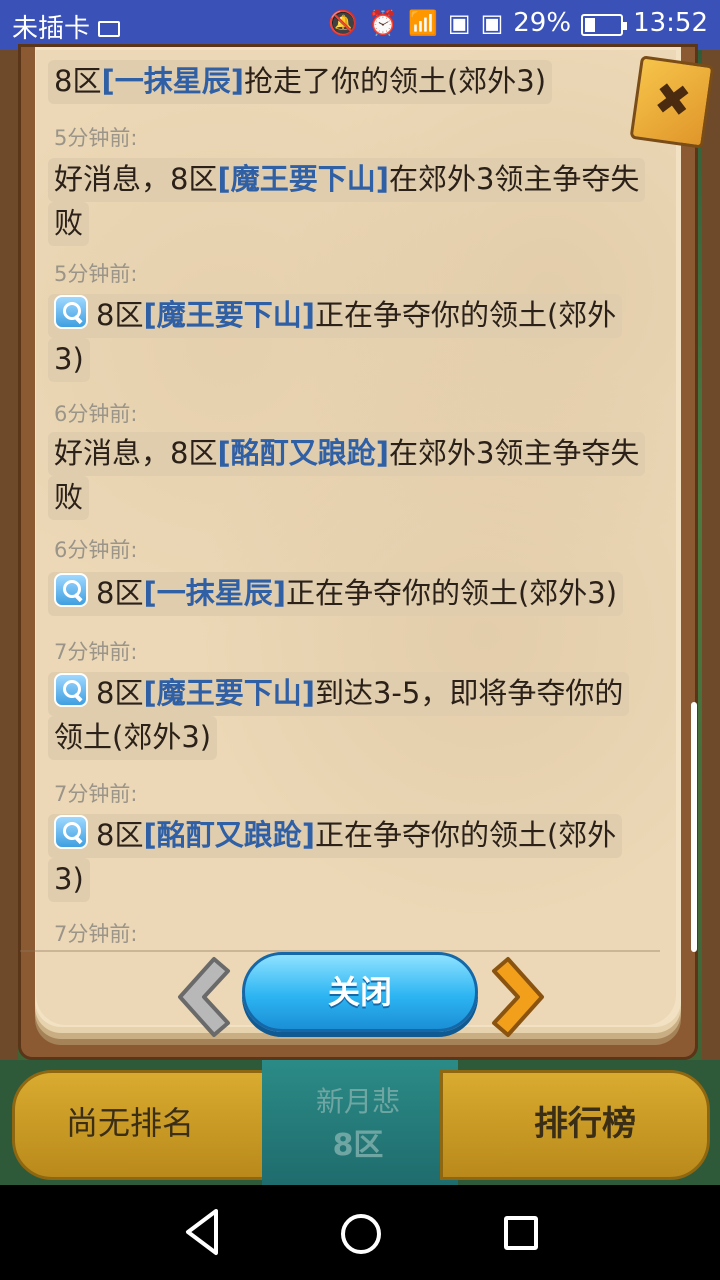 This screenshot has height=1280, width=720. I want to click on player-zone: 8区, so click(358, 1145).